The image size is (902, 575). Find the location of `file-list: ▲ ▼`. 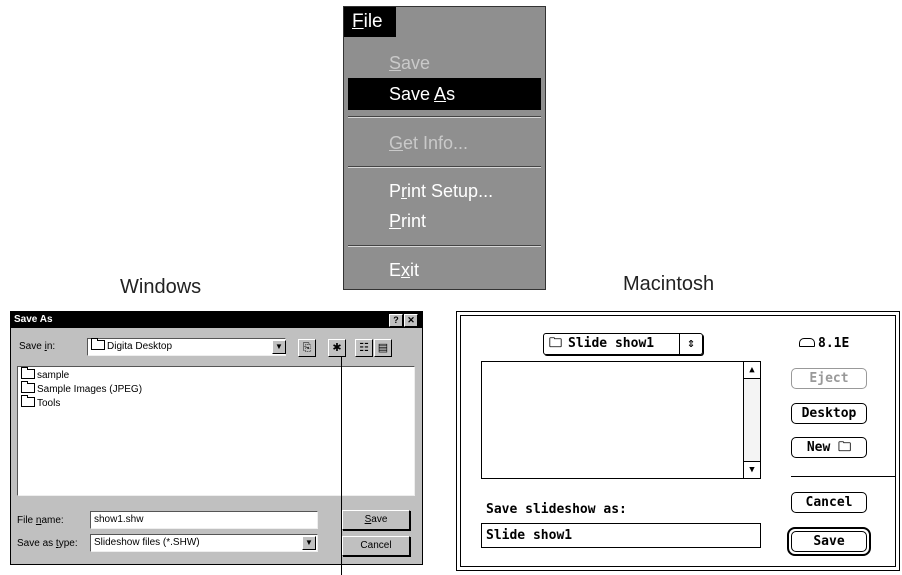

file-list: ▲ ▼ is located at coordinates (621, 420).